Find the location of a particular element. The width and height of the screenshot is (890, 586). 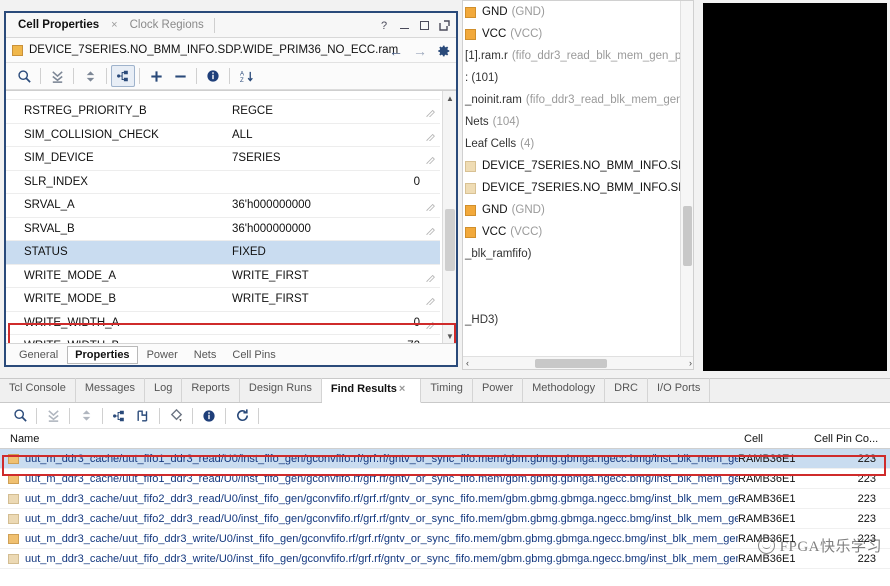

float-icon is located at coordinates (444, 26).